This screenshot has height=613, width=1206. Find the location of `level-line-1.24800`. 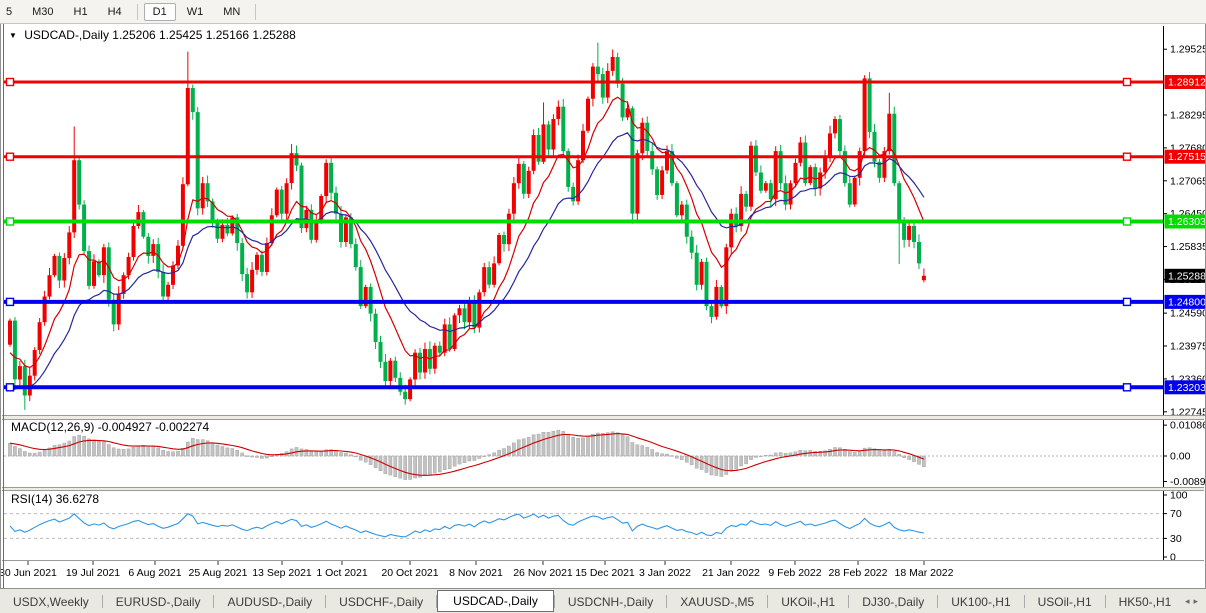

level-line-1.24800 is located at coordinates (583, 302).